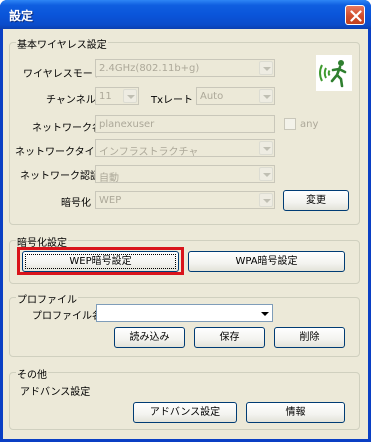  I want to click on other-legend: その他, so click(32, 373).